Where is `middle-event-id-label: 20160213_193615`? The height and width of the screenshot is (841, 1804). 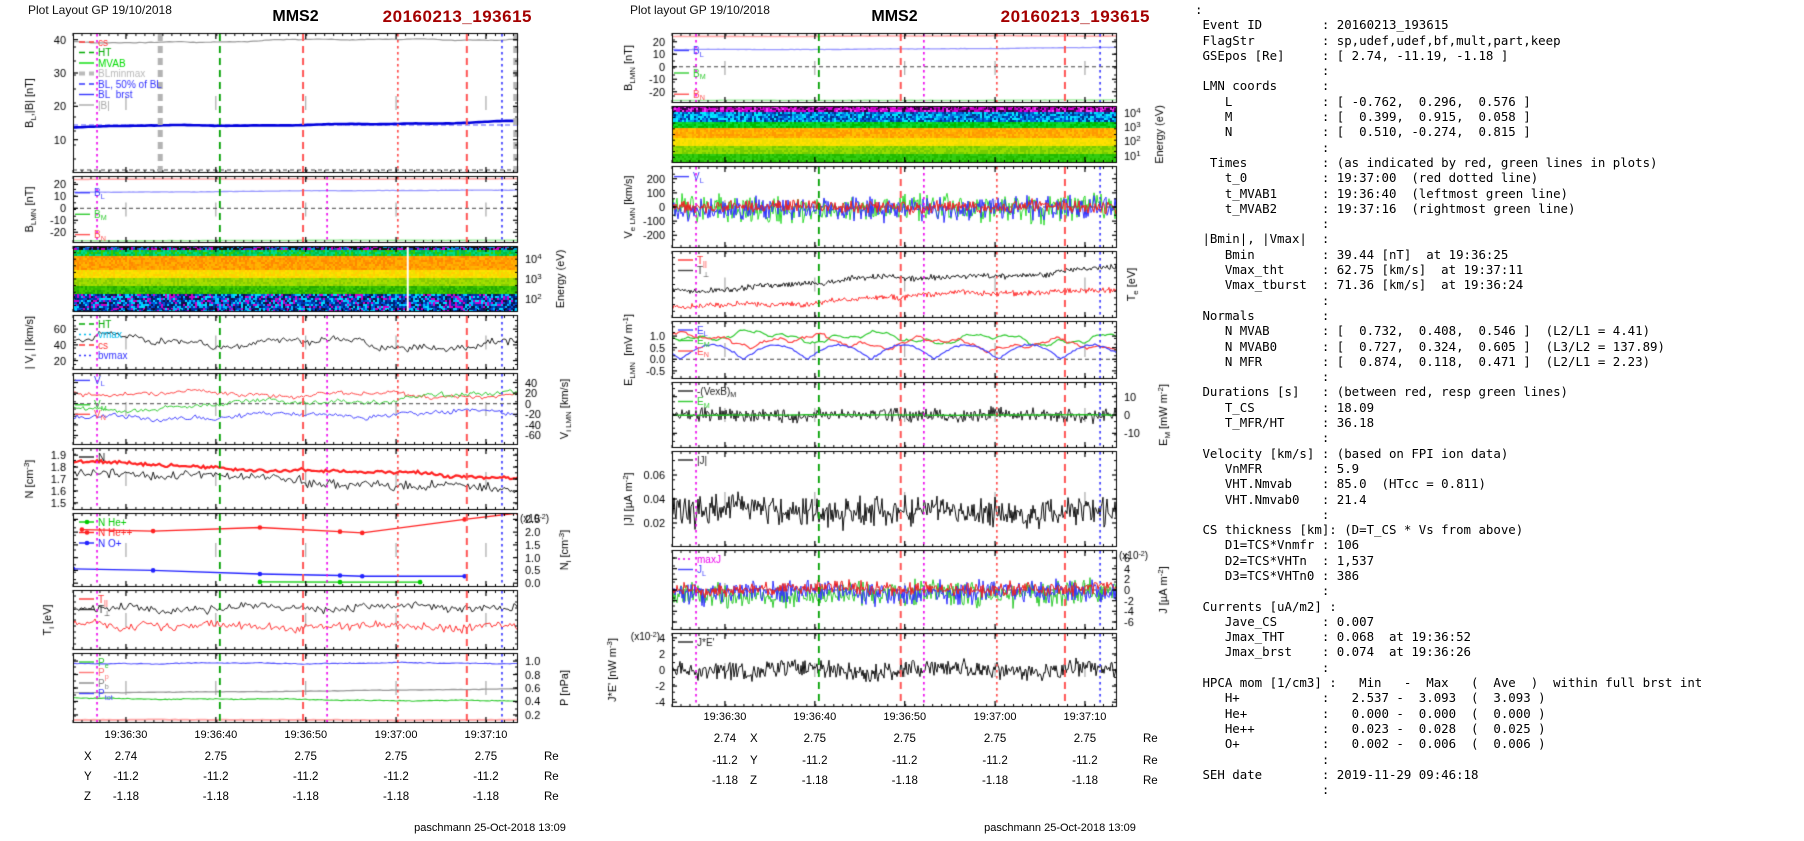
middle-event-id-label: 20160213_193615 is located at coordinates (1075, 16).